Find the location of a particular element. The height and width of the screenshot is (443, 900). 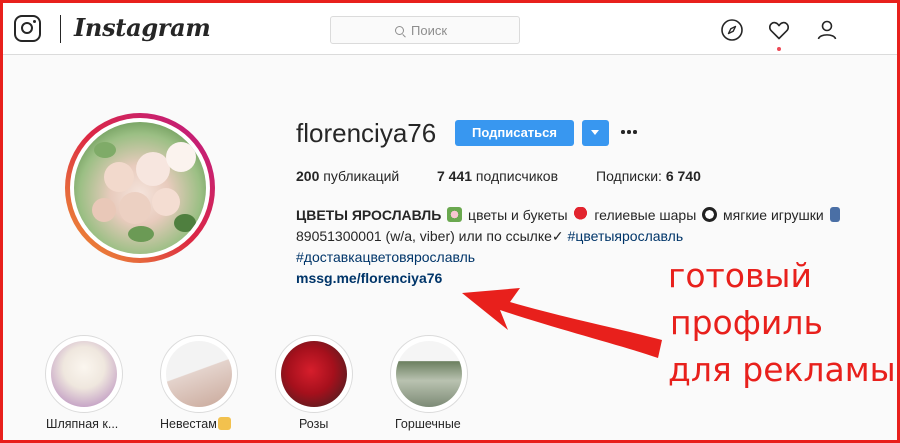

highlight-label-text: Невестам is located at coordinates (188, 424).